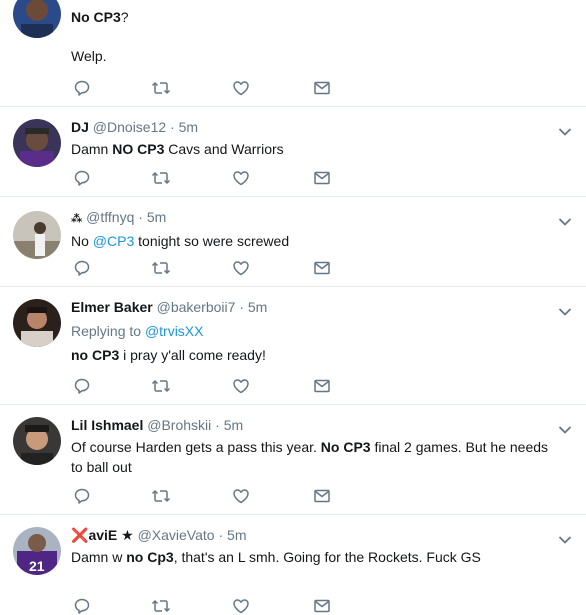  What do you see at coordinates (196, 307) in the screenshot?
I see `handle: @bakerboii7` at bounding box center [196, 307].